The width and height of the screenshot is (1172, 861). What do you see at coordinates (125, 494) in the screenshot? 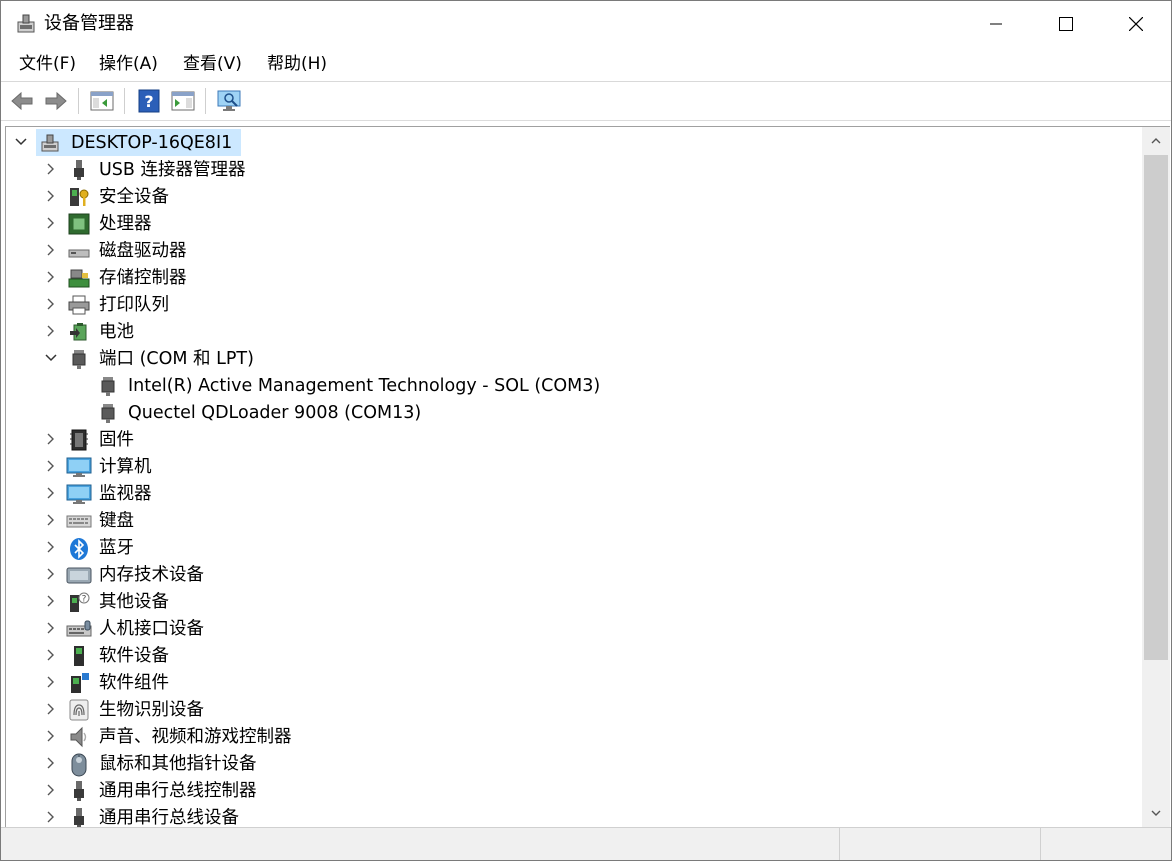
I see `tree-item-label: 监视器` at bounding box center [125, 494].